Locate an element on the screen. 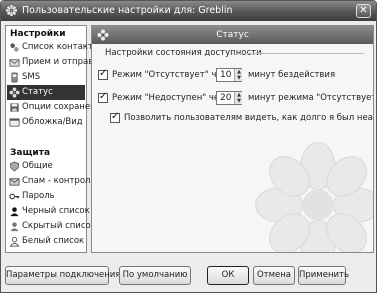 This screenshot has height=293, width=377. show-idle-checkbox: ✓ is located at coordinates (115, 117).